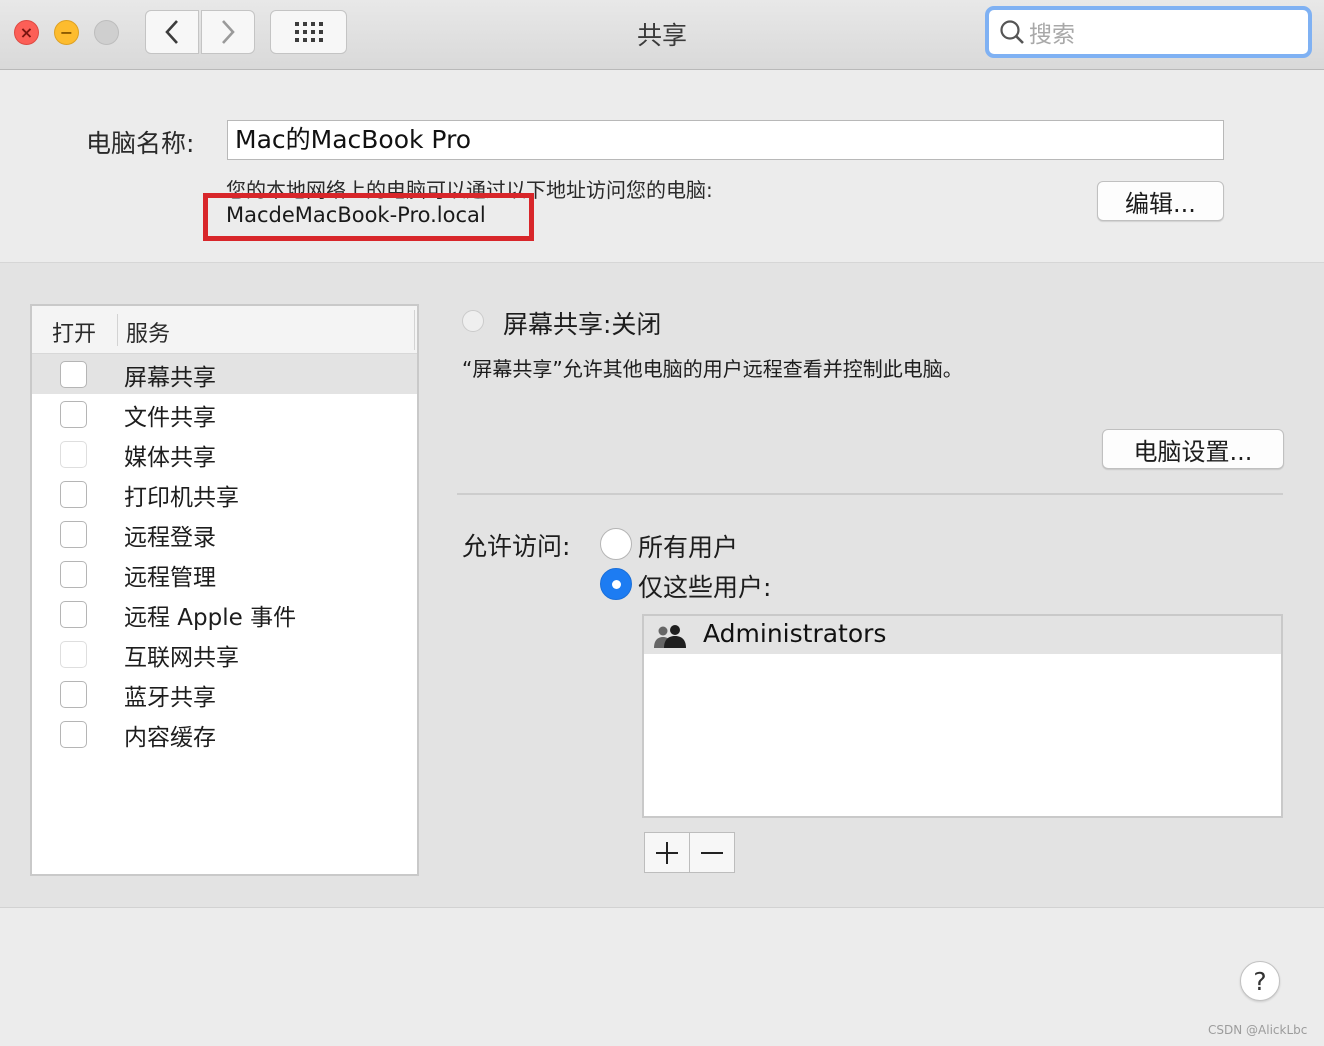  Describe the element at coordinates (662, 35) in the screenshot. I see `title-bar: × − 共享 搜索` at that location.